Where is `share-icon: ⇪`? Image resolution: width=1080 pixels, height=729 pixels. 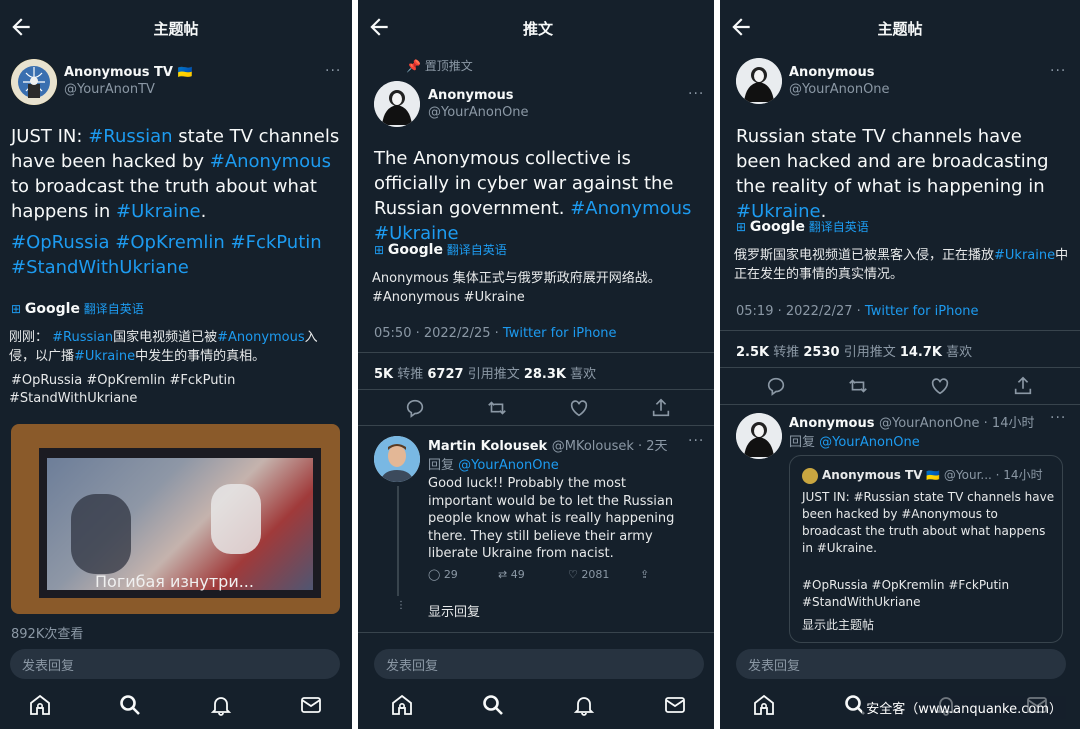
share-icon: ⇪ is located at coordinates (644, 574).